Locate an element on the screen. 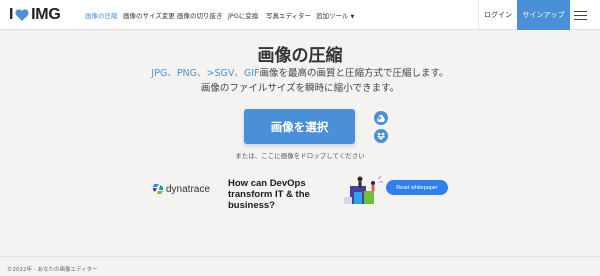 The height and width of the screenshot is (276, 600). read-whitepaper-button: Read whitepaper is located at coordinates (417, 187).